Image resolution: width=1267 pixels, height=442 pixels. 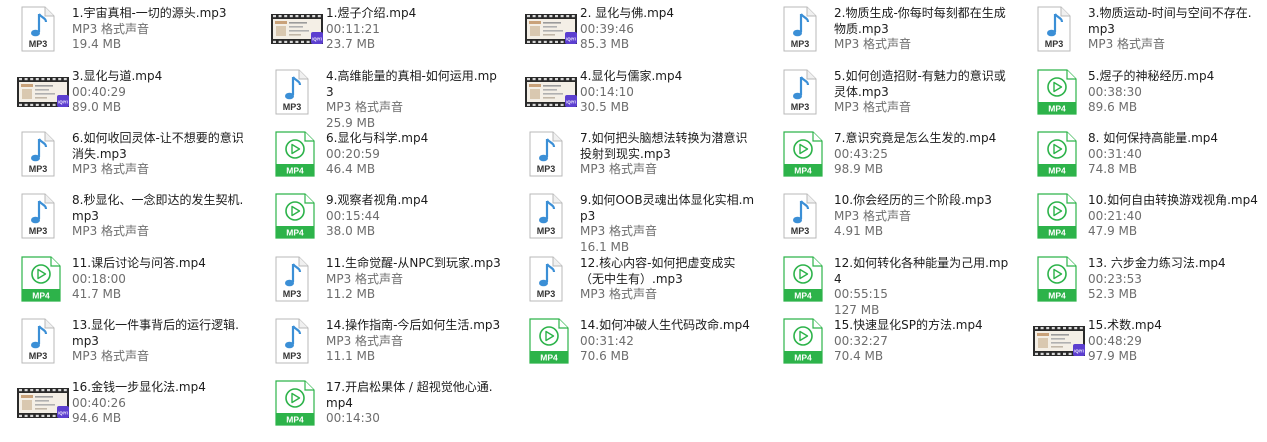 What do you see at coordinates (1157, 263) in the screenshot?
I see `file-name: 13. 六步金力练习法.mp4` at bounding box center [1157, 263].